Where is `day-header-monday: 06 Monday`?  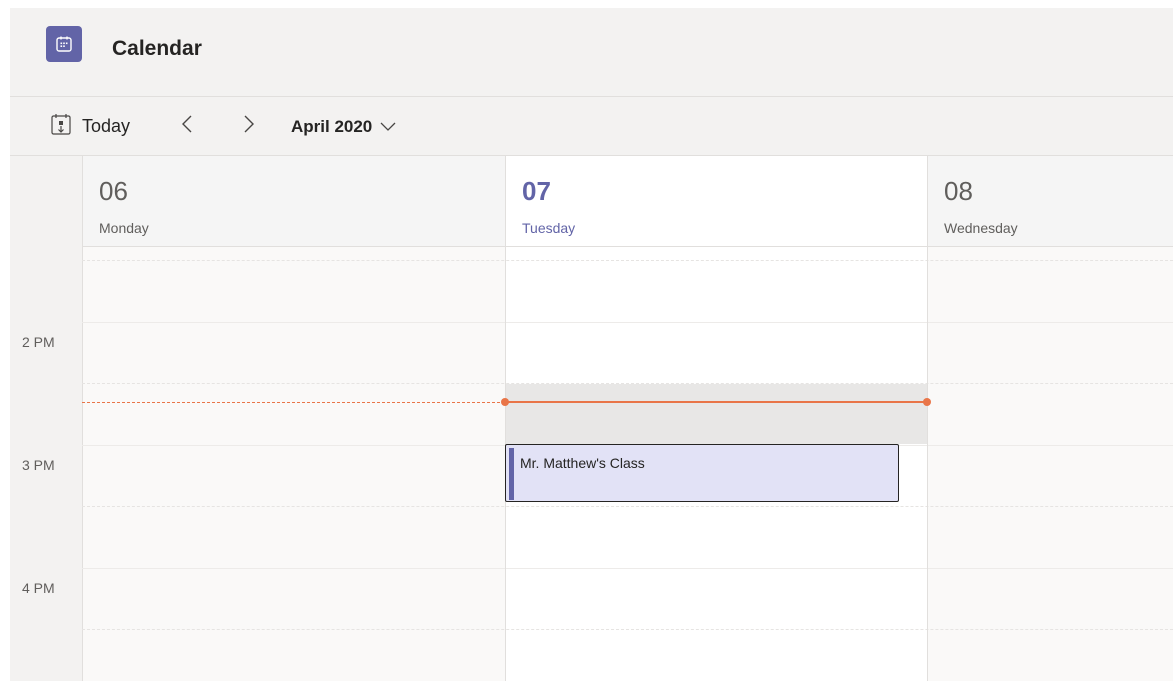
day-header-monday: 06 Monday is located at coordinates (294, 201).